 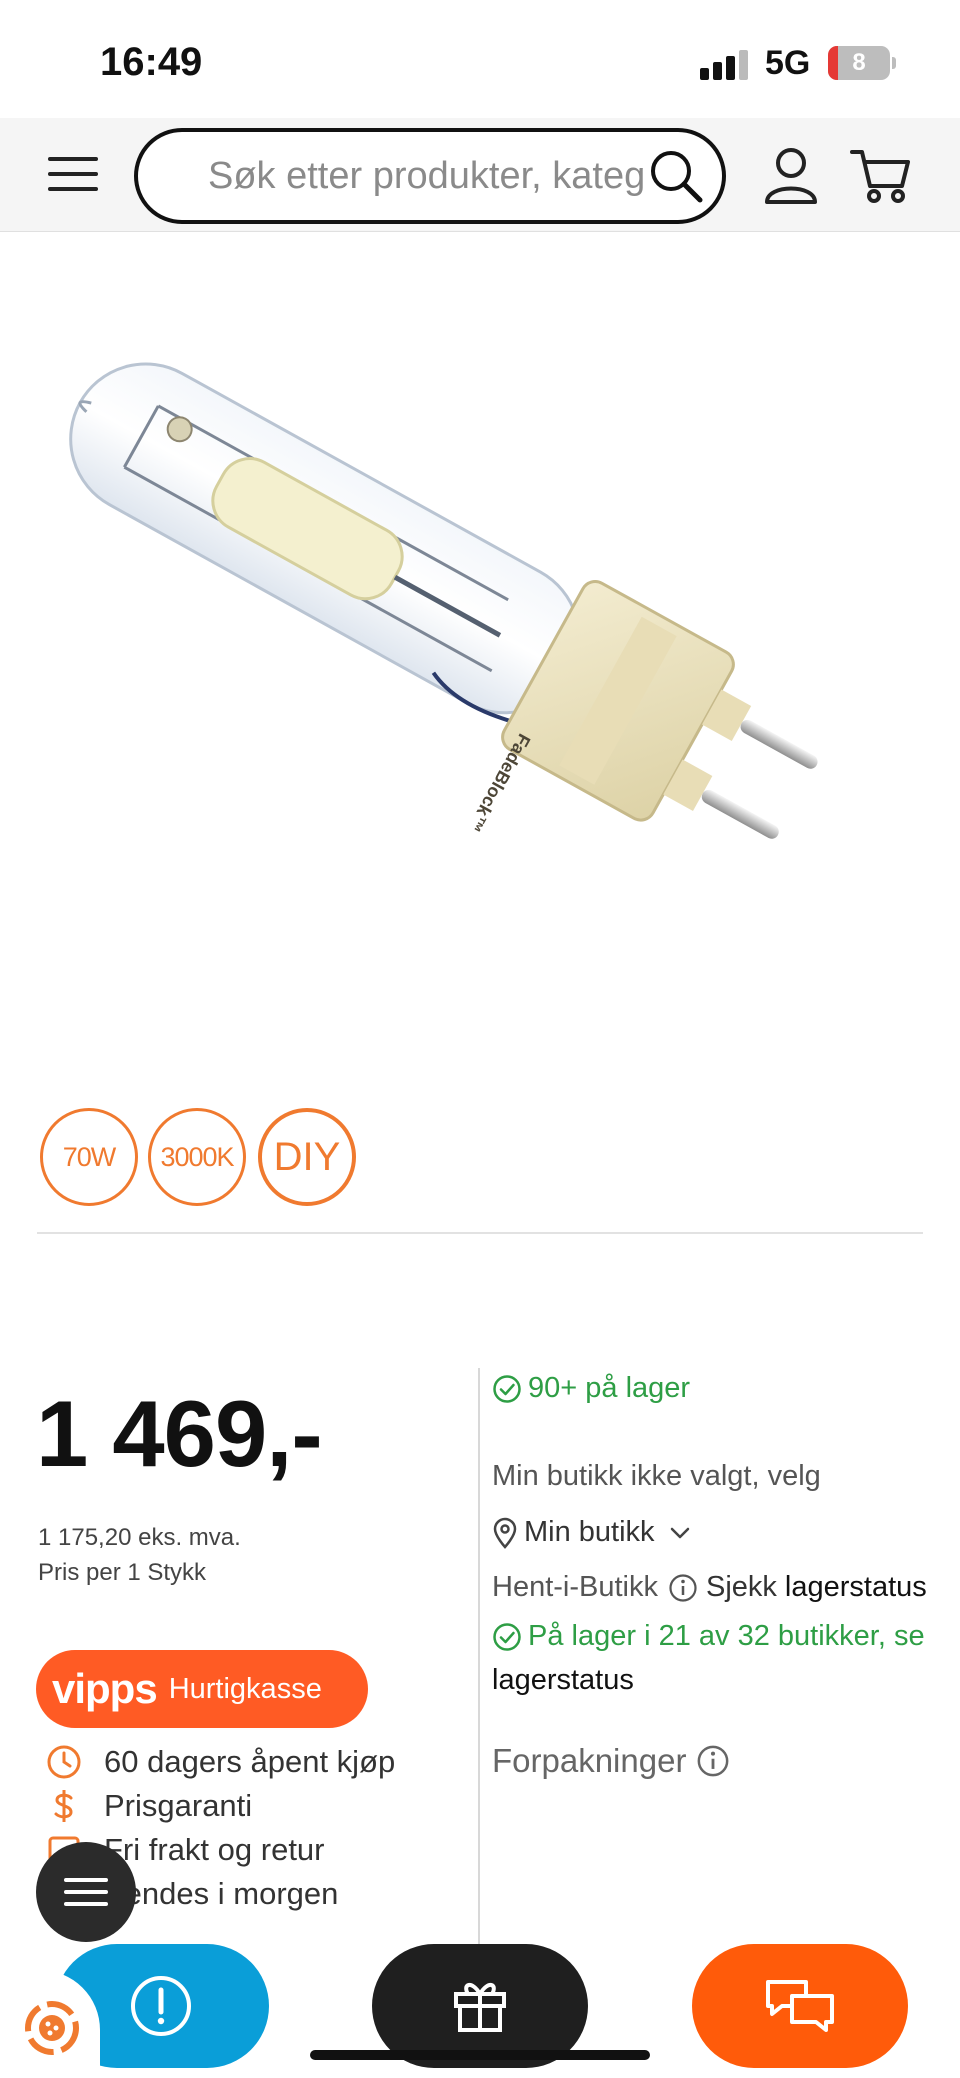 I want to click on online-stock-status: 90+ på lager, so click(x=591, y=1388).